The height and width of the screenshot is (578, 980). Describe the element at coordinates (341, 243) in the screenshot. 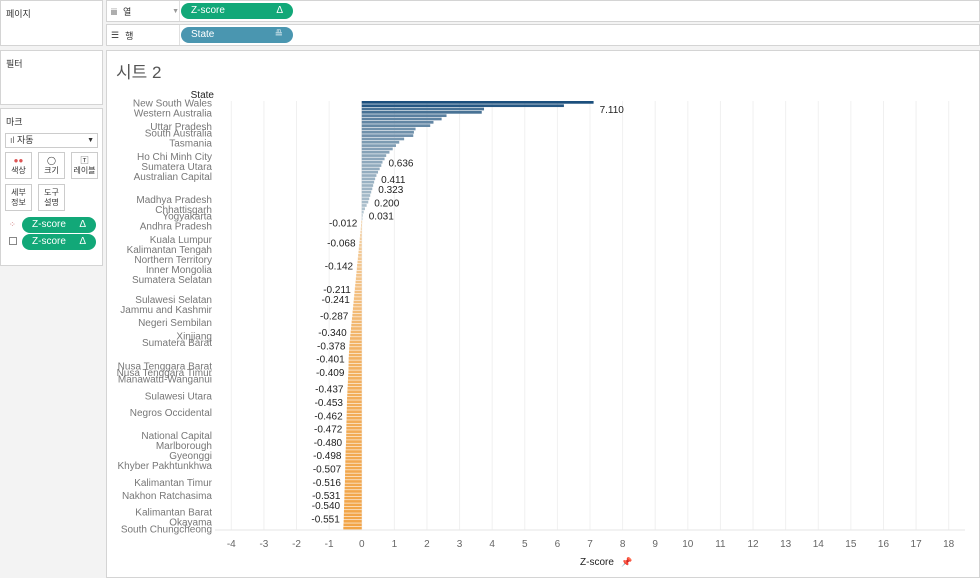

I see `data-label: -0.068` at that location.